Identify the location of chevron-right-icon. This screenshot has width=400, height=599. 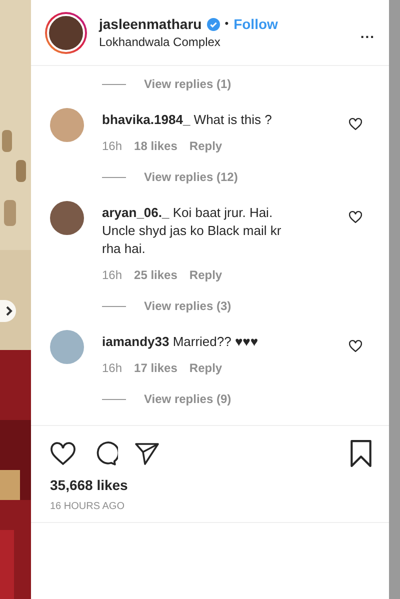
(9, 311).